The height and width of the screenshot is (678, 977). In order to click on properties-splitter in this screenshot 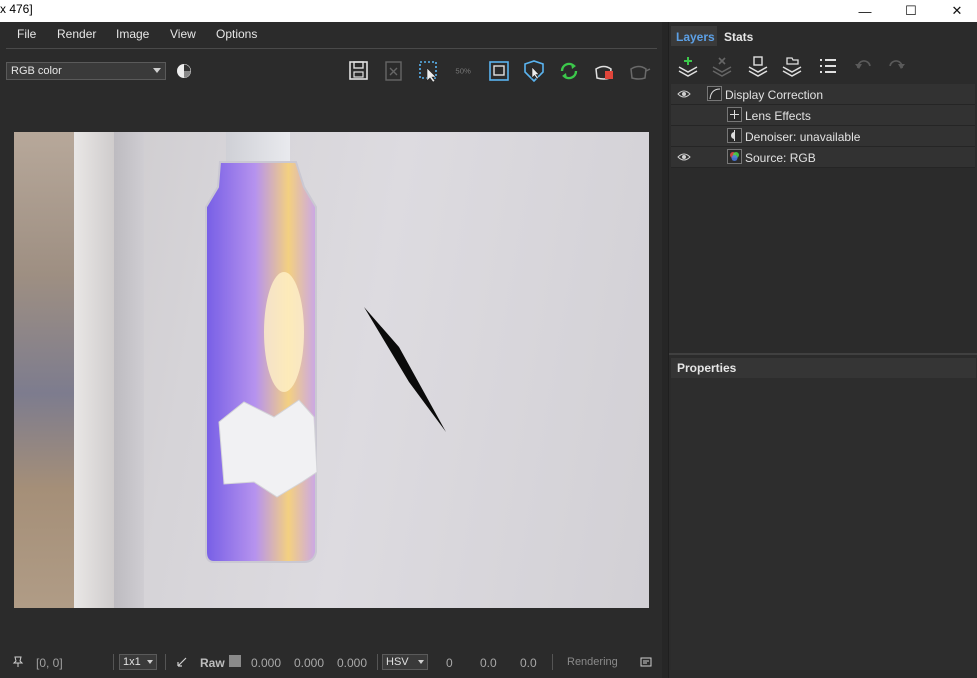, I will do `click(823, 354)`.